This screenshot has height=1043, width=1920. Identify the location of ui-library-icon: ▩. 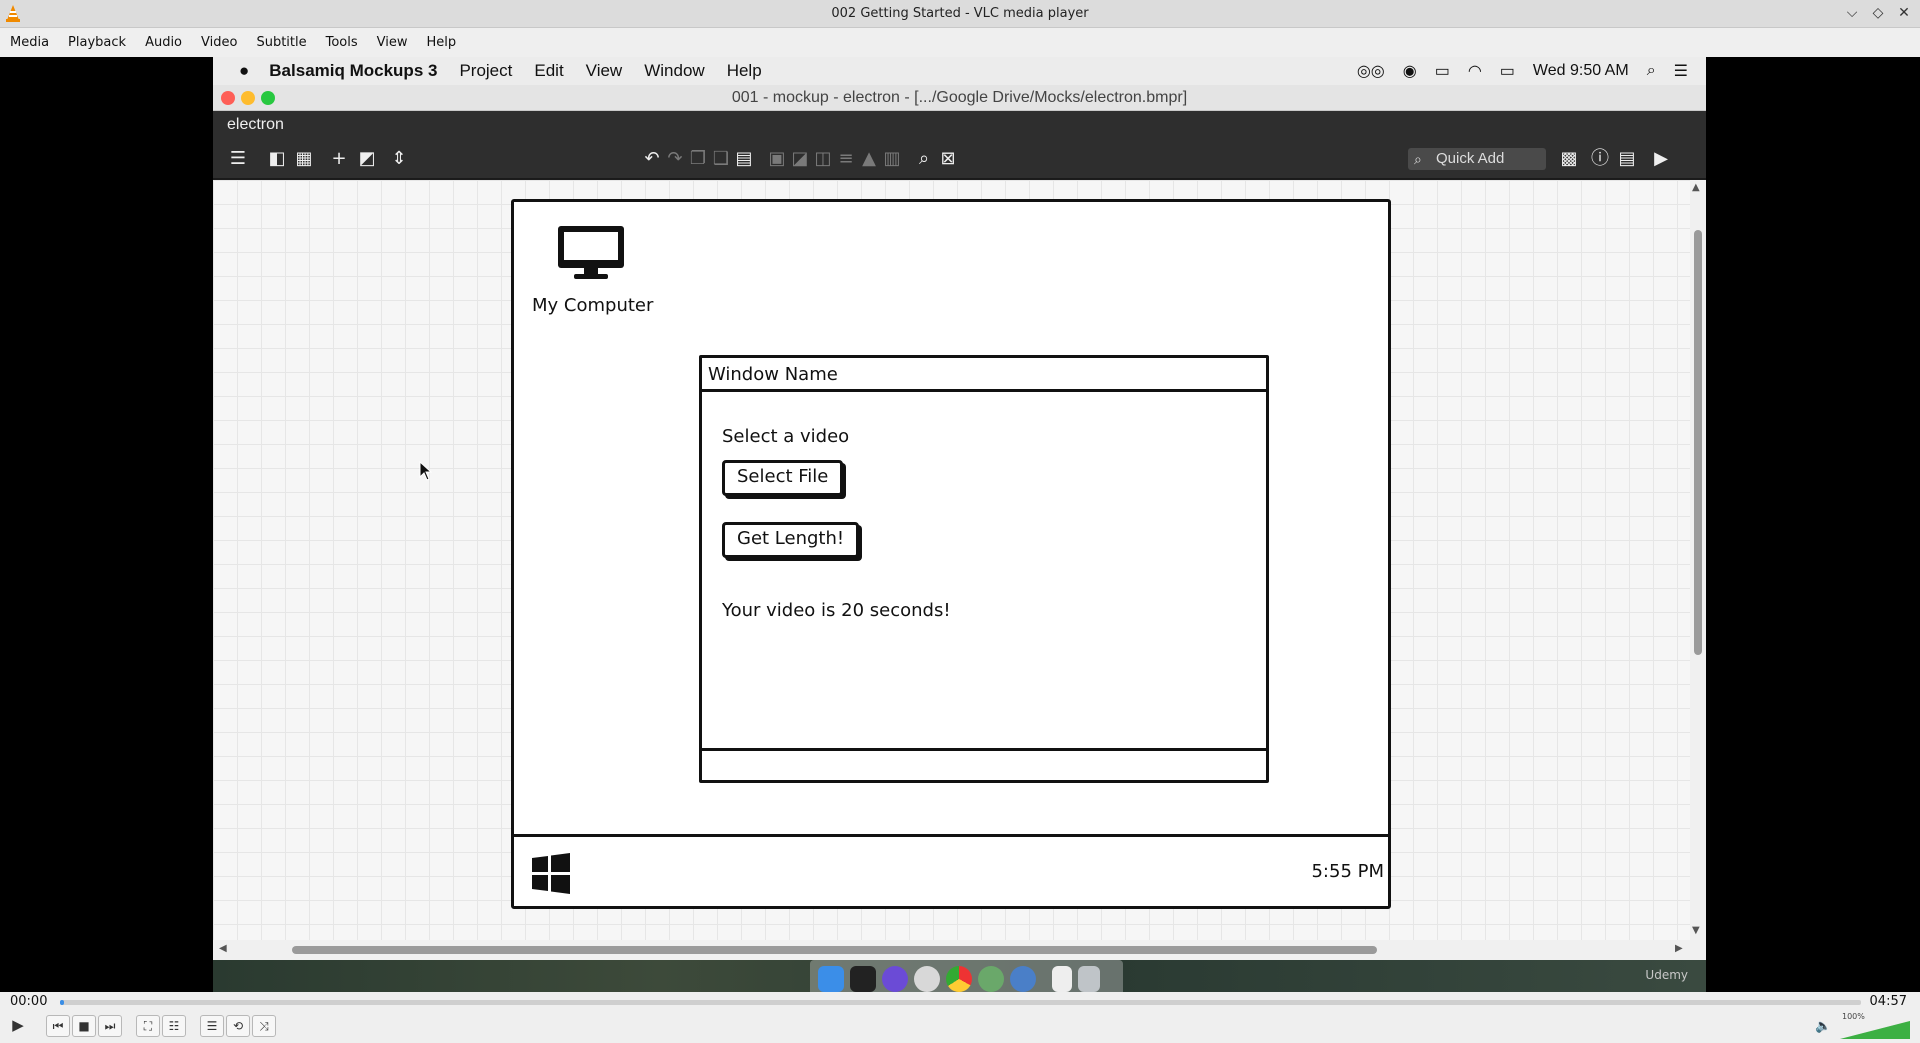
(1569, 158).